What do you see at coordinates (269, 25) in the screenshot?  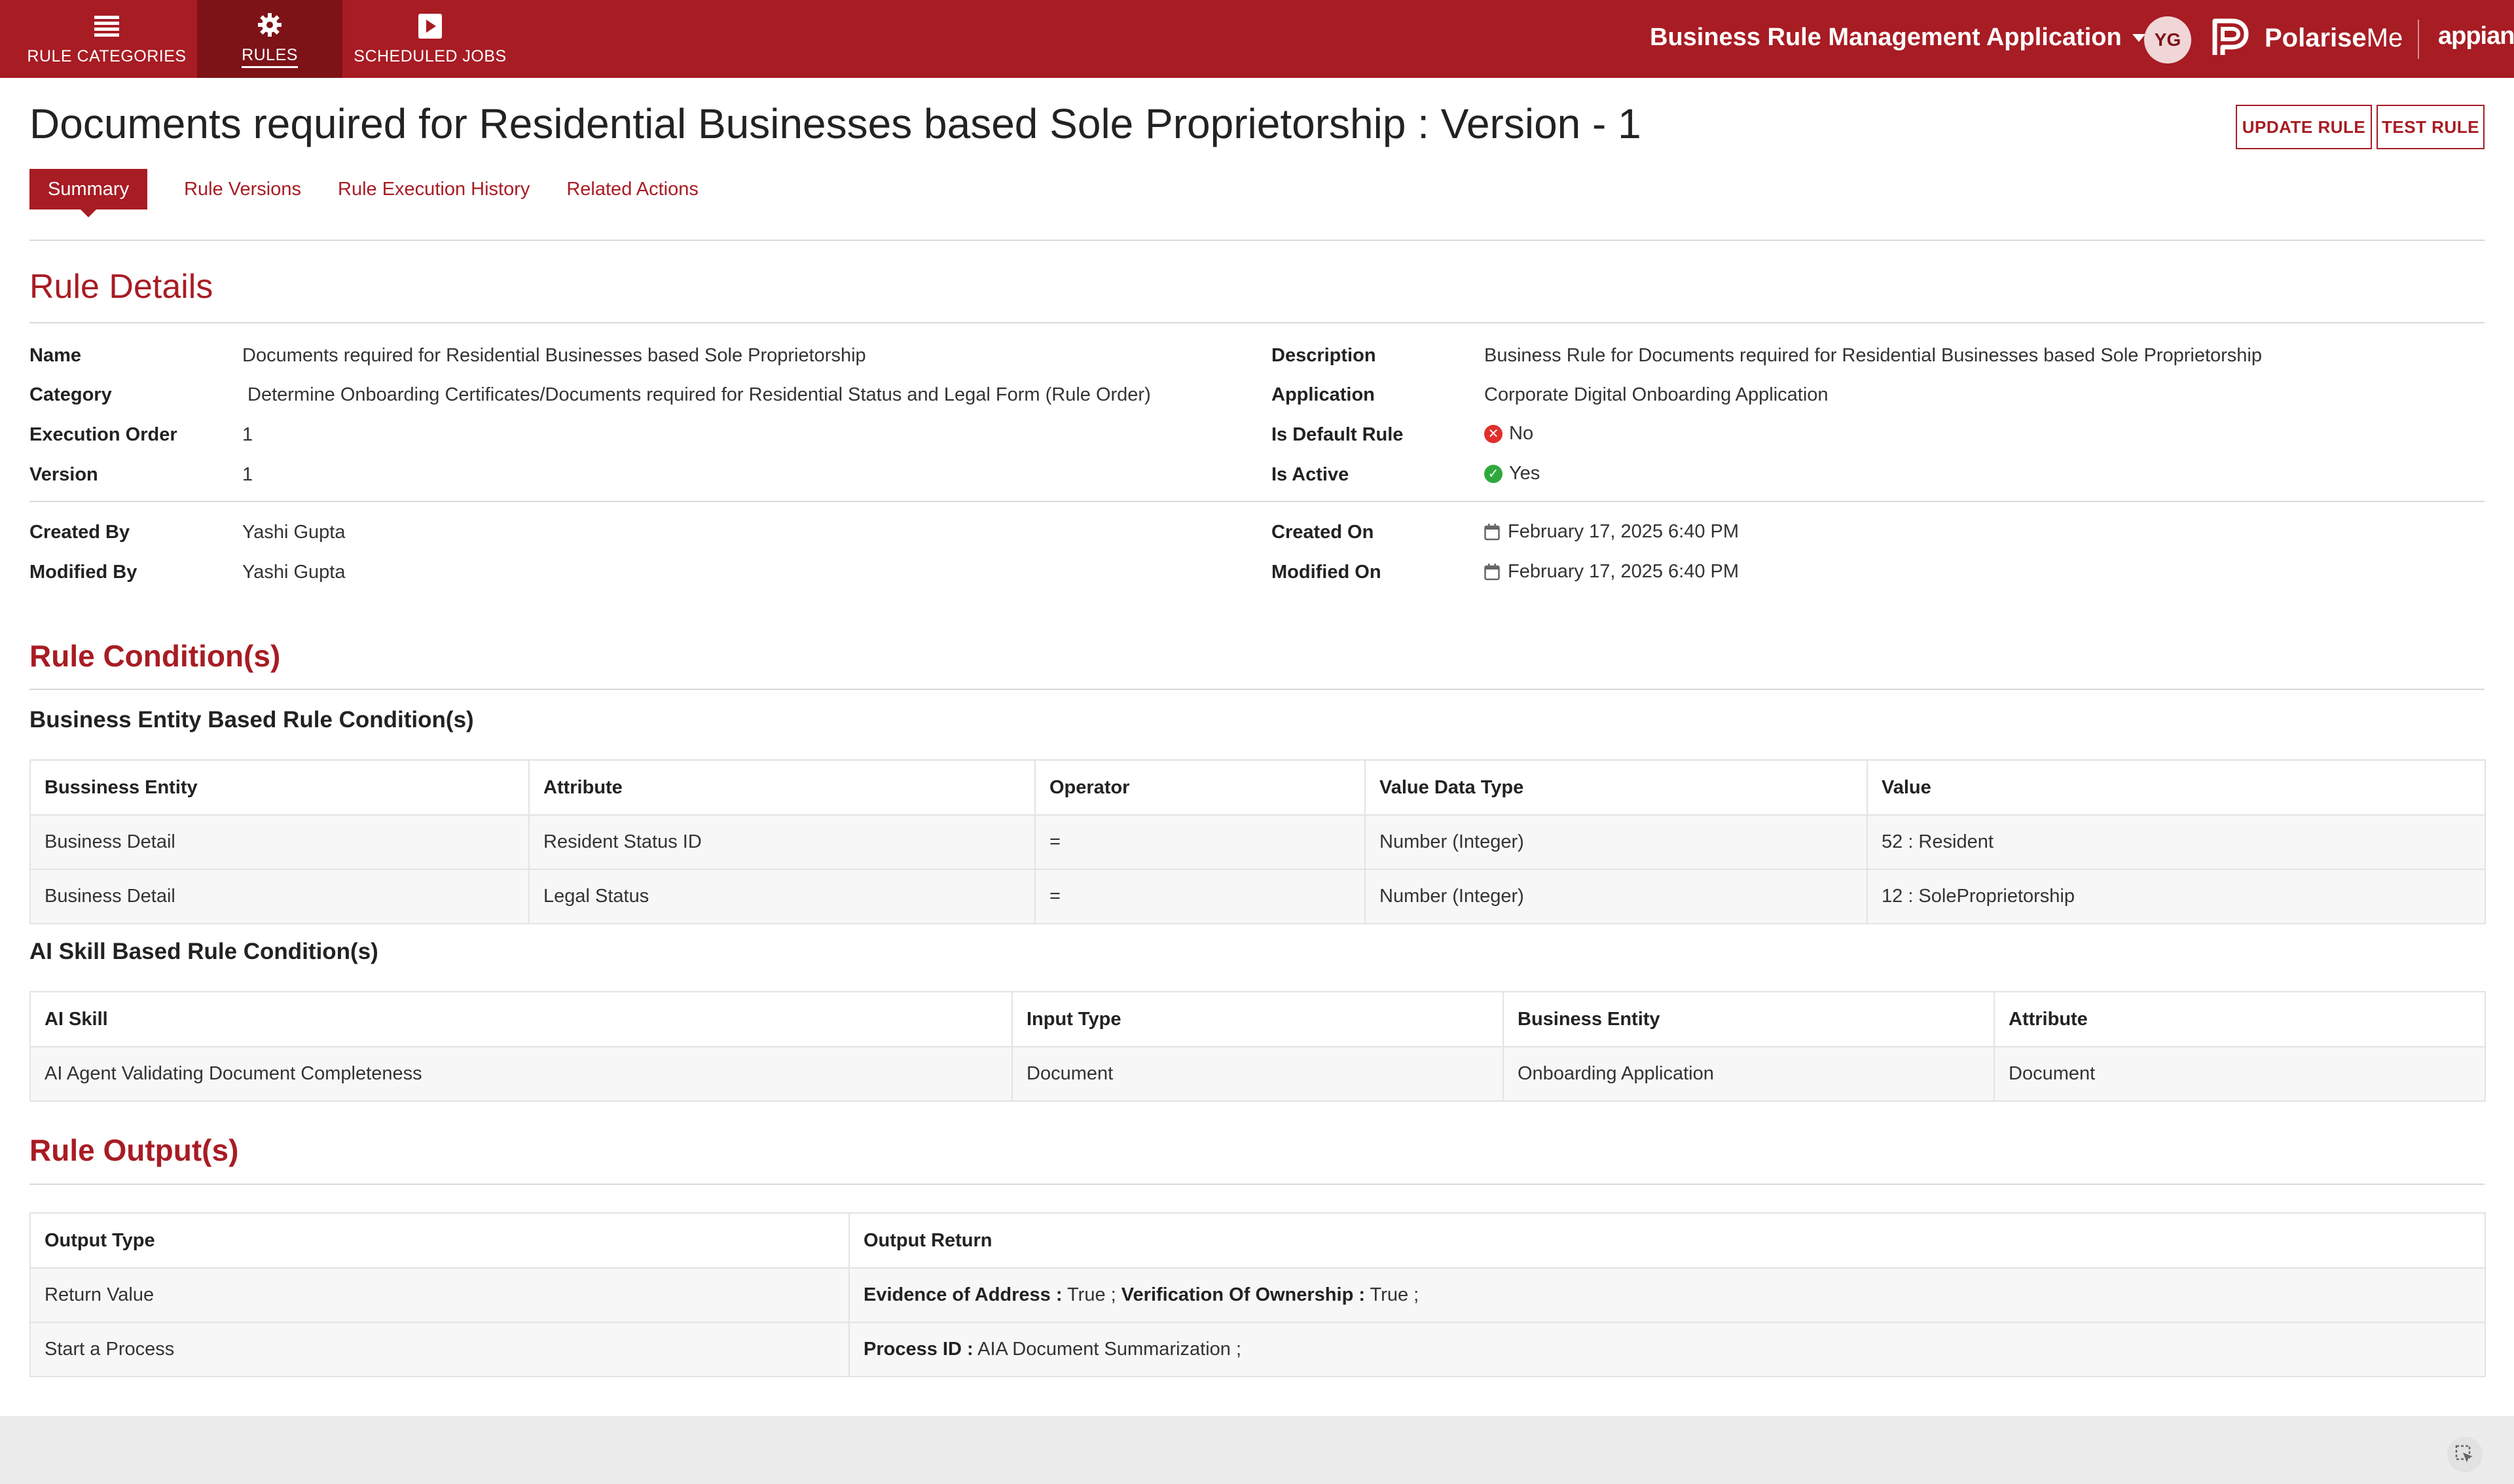 I see `gear-icon` at bounding box center [269, 25].